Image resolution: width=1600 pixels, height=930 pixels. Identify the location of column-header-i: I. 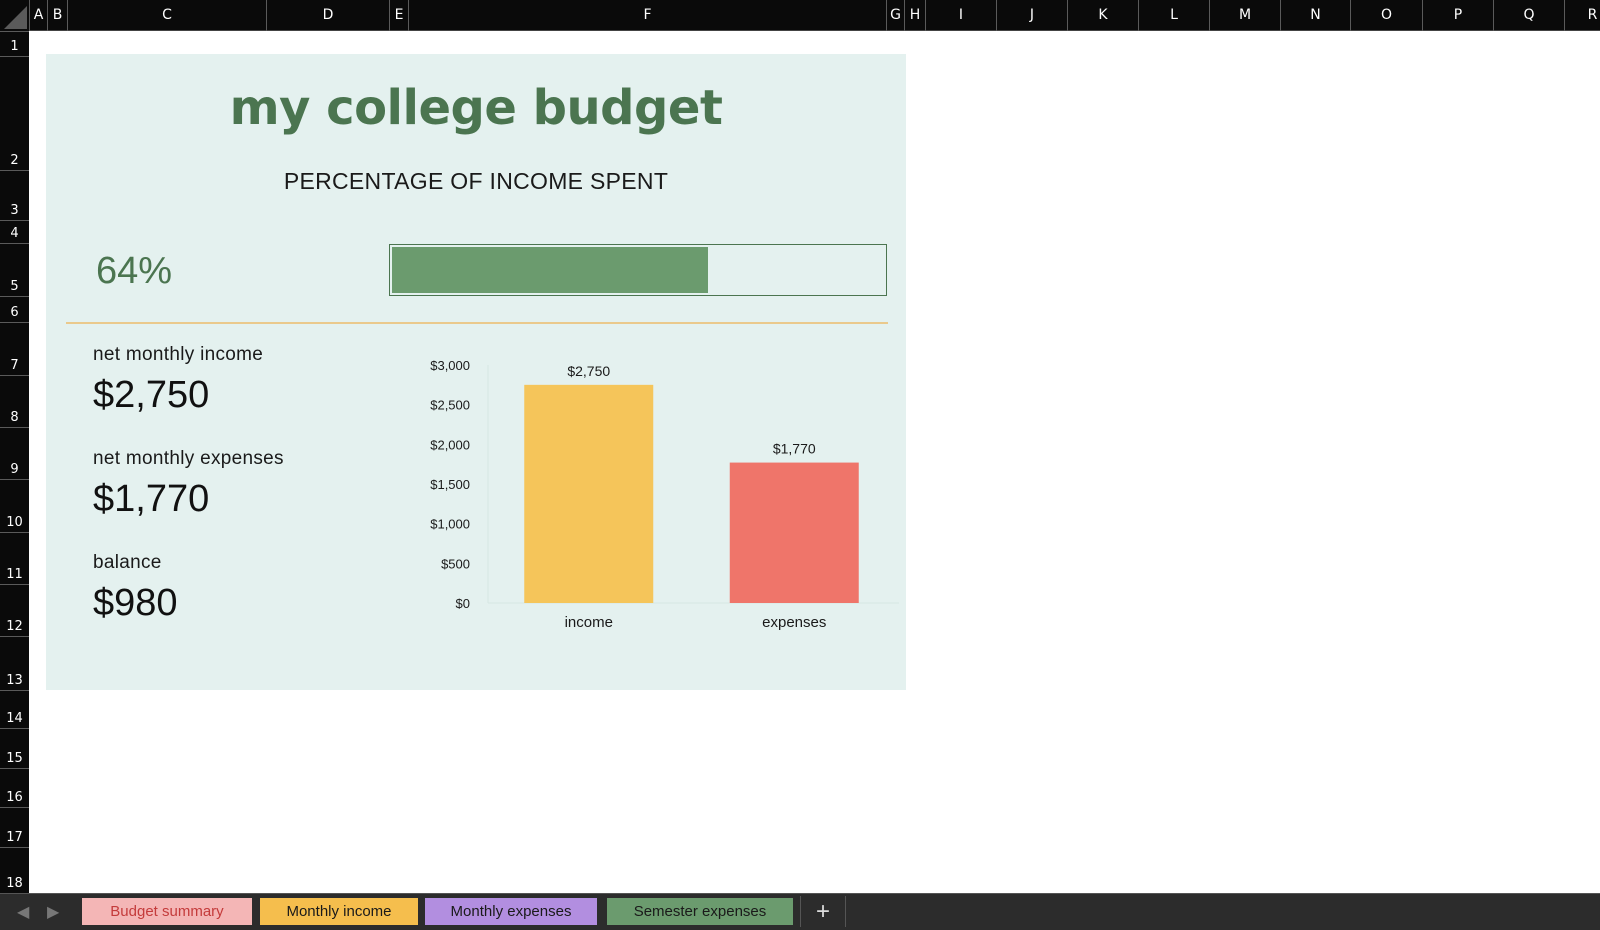
(960, 15).